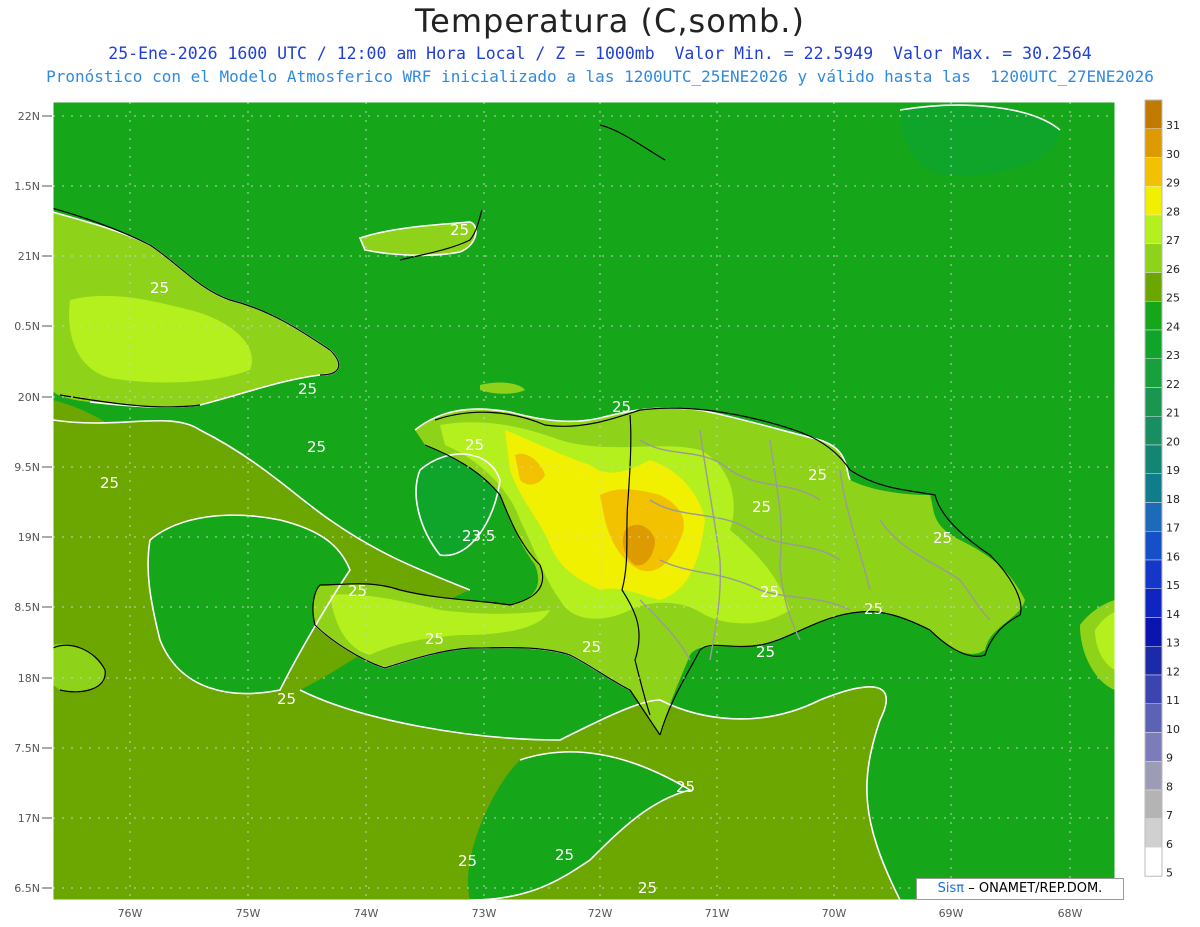  I want to click on lon-label: 70W, so click(834, 913).